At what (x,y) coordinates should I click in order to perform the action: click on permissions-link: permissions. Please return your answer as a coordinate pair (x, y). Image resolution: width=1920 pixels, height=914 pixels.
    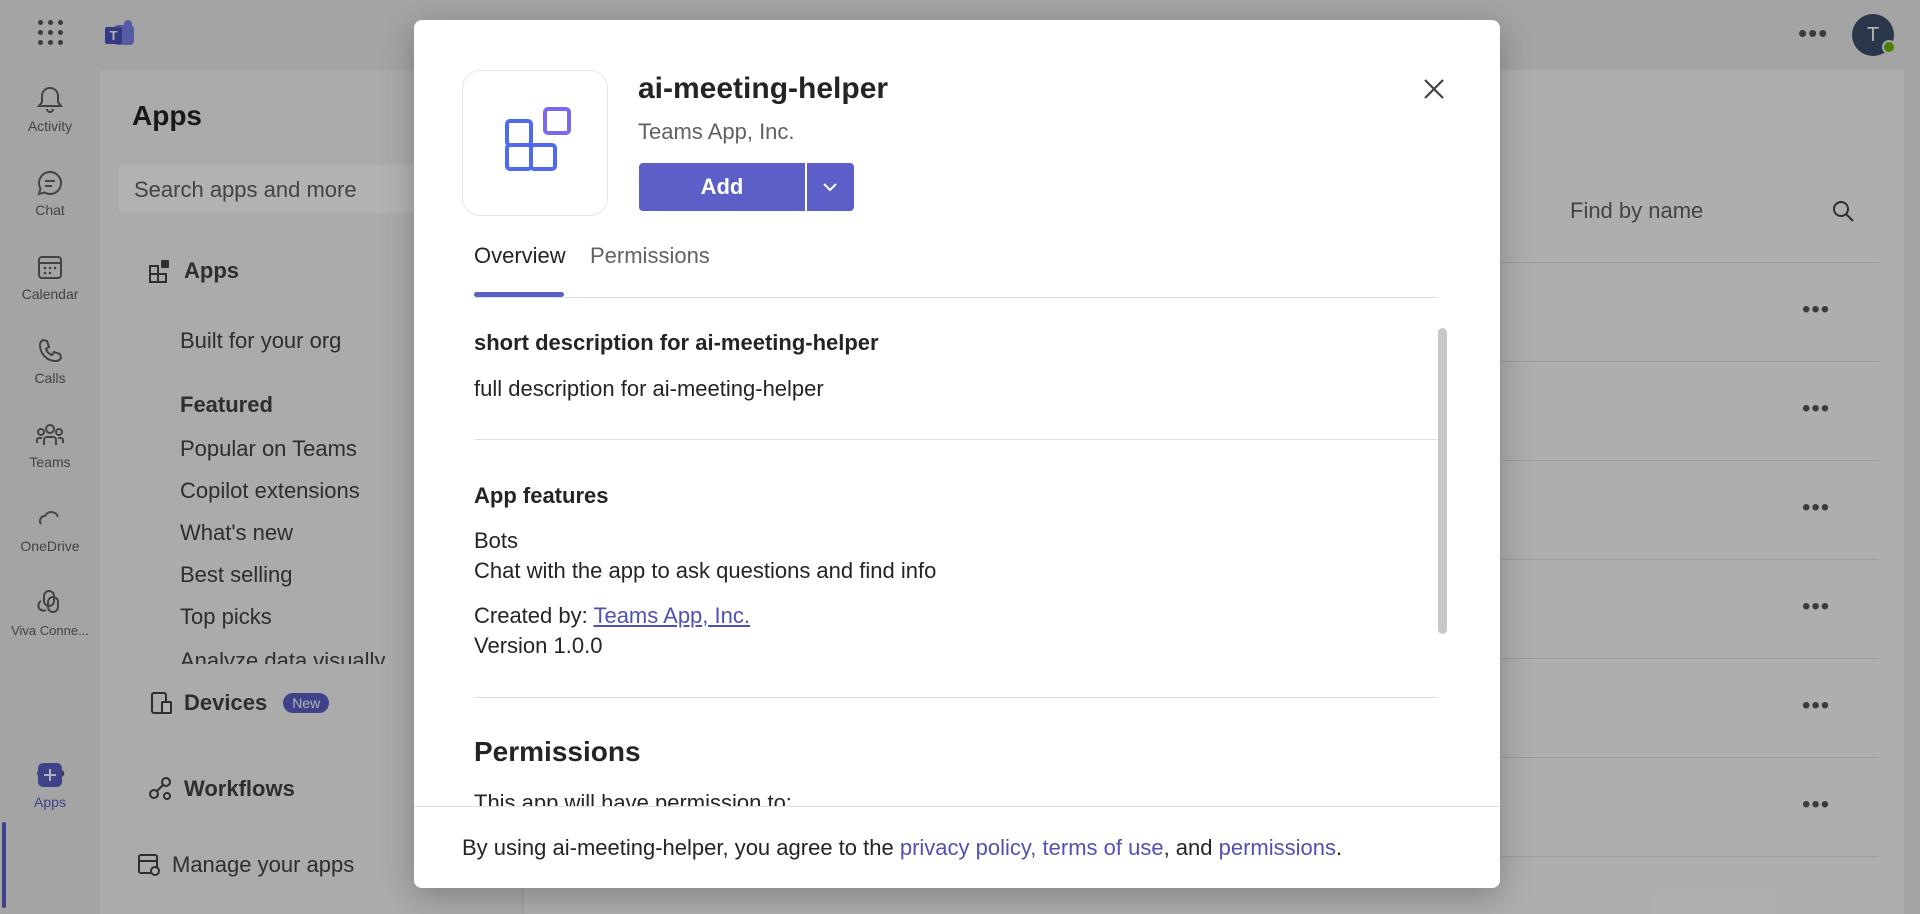
    Looking at the image, I should click on (1277, 847).